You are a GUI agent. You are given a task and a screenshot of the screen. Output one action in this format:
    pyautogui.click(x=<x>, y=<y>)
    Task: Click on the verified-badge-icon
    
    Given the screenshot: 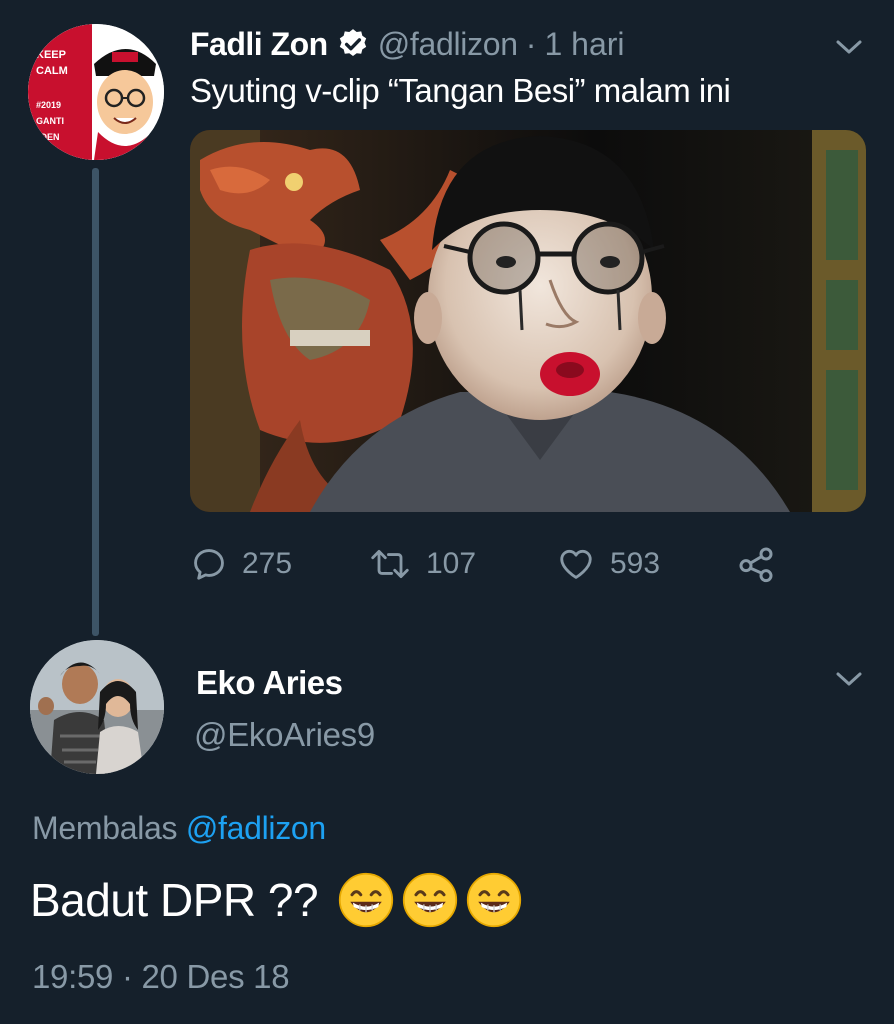 What is the action you would take?
    pyautogui.click(x=352, y=43)
    